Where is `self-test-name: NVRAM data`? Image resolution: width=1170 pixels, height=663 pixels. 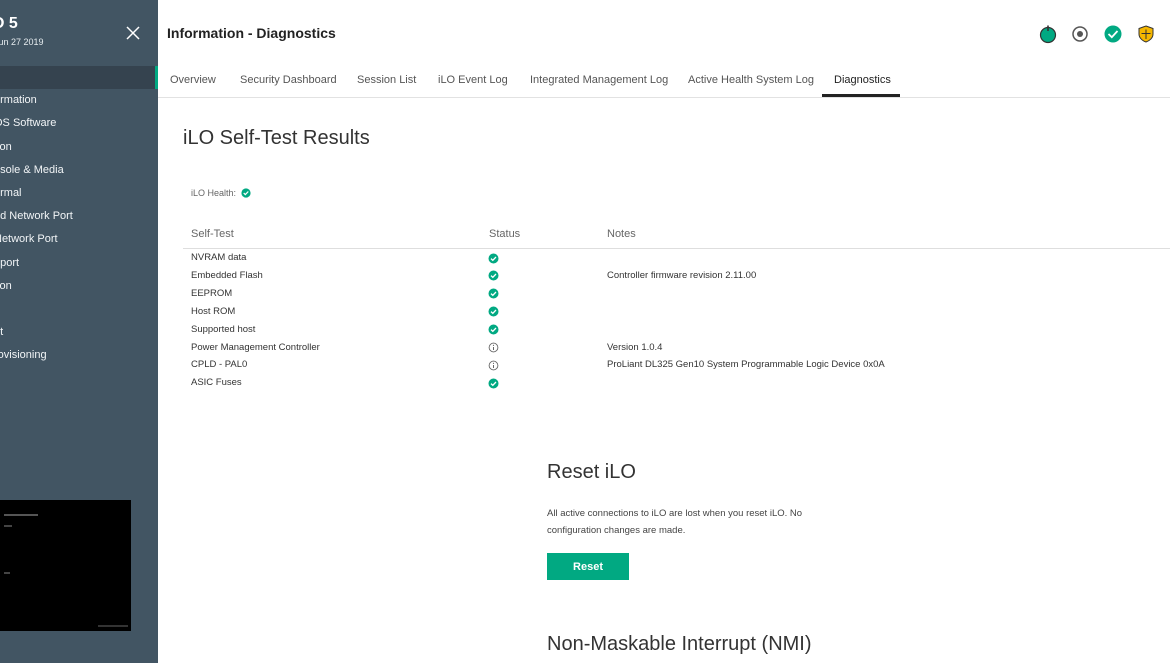 self-test-name: NVRAM data is located at coordinates (219, 257).